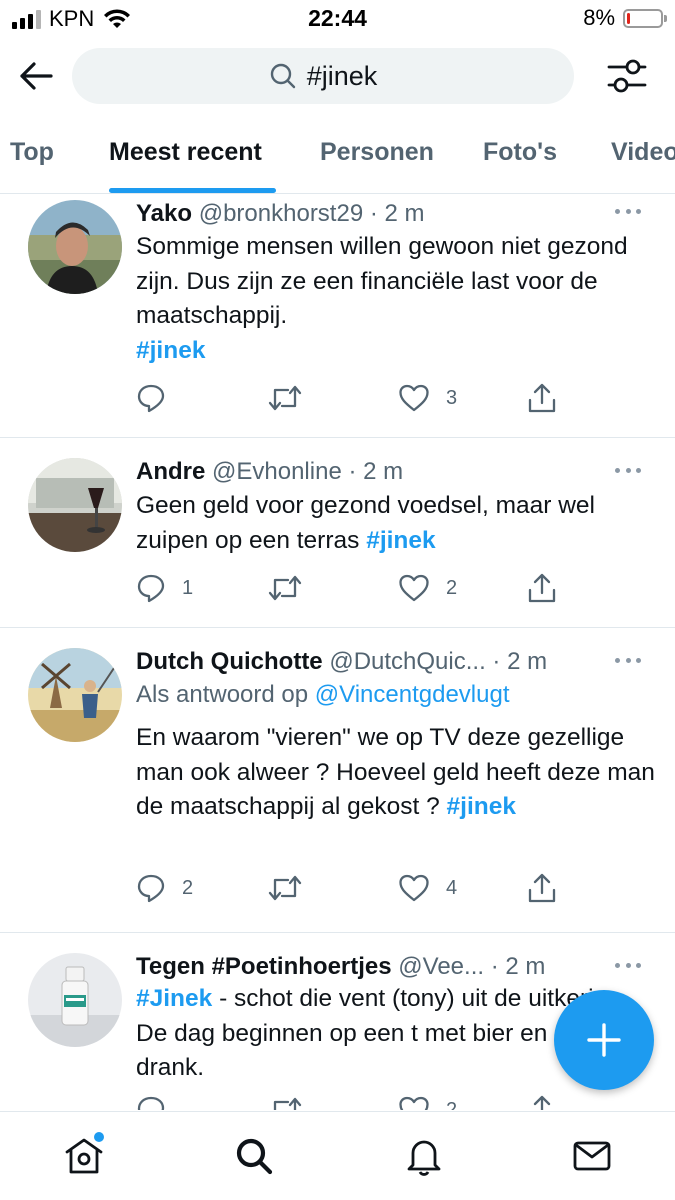 Image resolution: width=675 pixels, height=1200 pixels. I want to click on tweet-header: Yako @bronkhorst29 · 2 m, so click(375, 214).